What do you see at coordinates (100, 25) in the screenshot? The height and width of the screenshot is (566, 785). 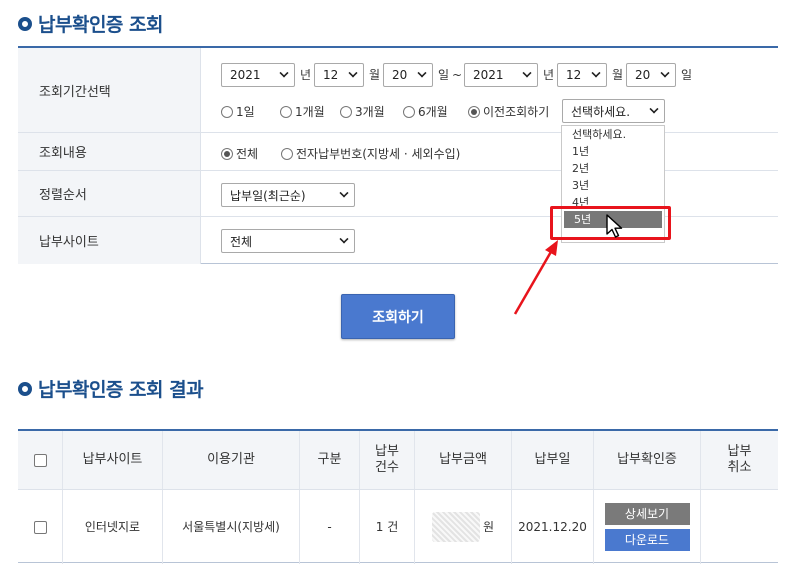 I see `search-section-title: 납부확인증 조회` at bounding box center [100, 25].